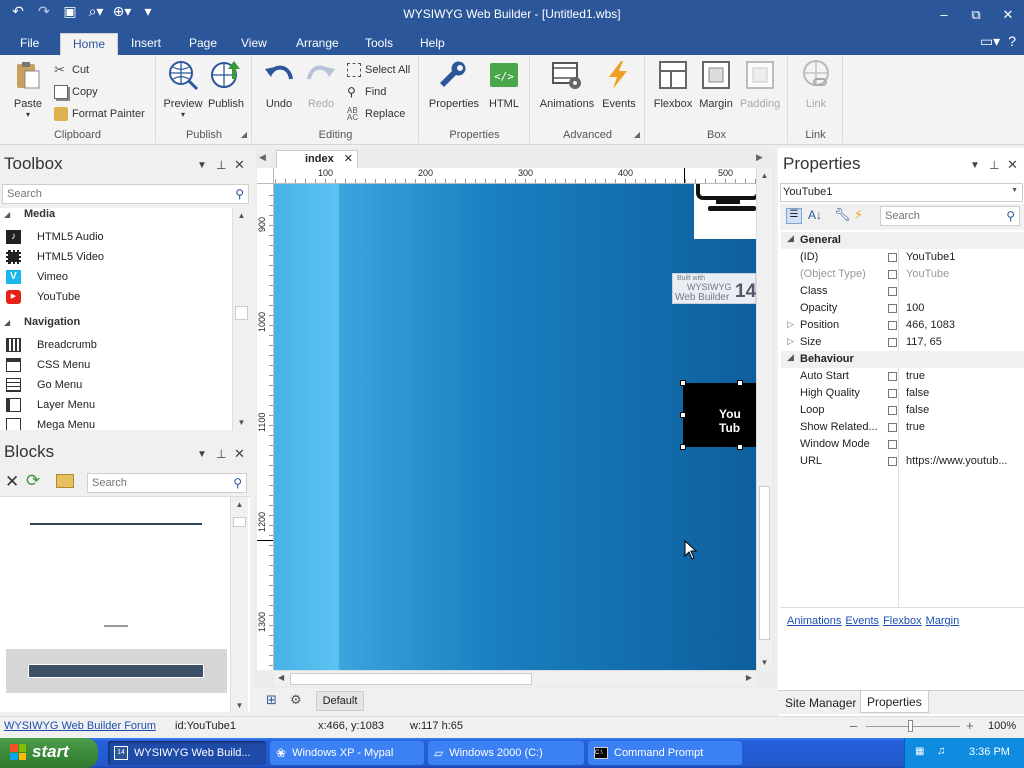 The image size is (1024, 768). I want to click on property-value: 466, 1083, so click(930, 325).